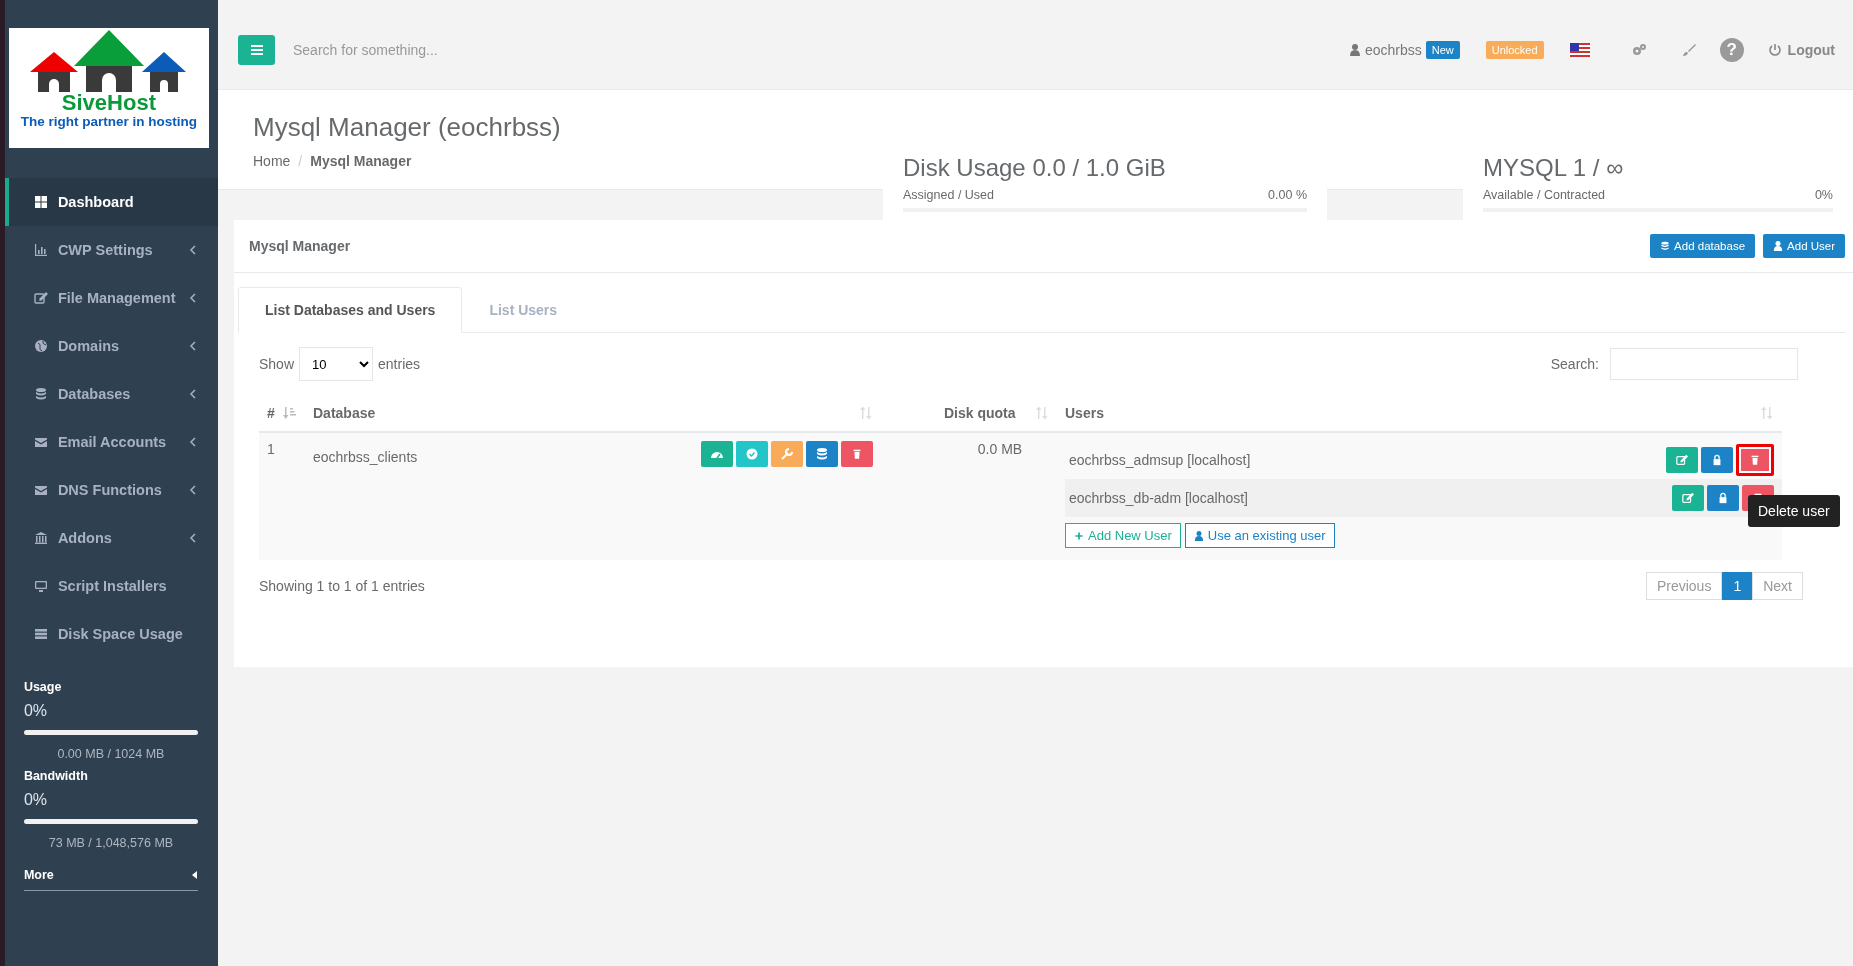 Image resolution: width=1853 pixels, height=966 pixels. I want to click on brand-tagline: The right partner in hosting, so click(108, 121).